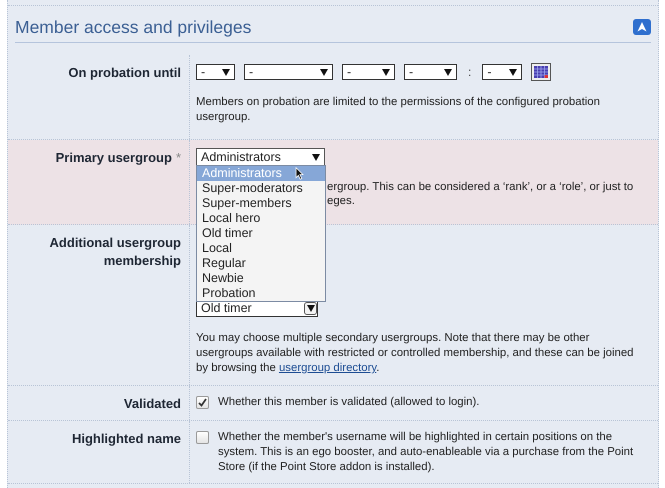  I want to click on field-label: Primary usergroup, so click(114, 157).